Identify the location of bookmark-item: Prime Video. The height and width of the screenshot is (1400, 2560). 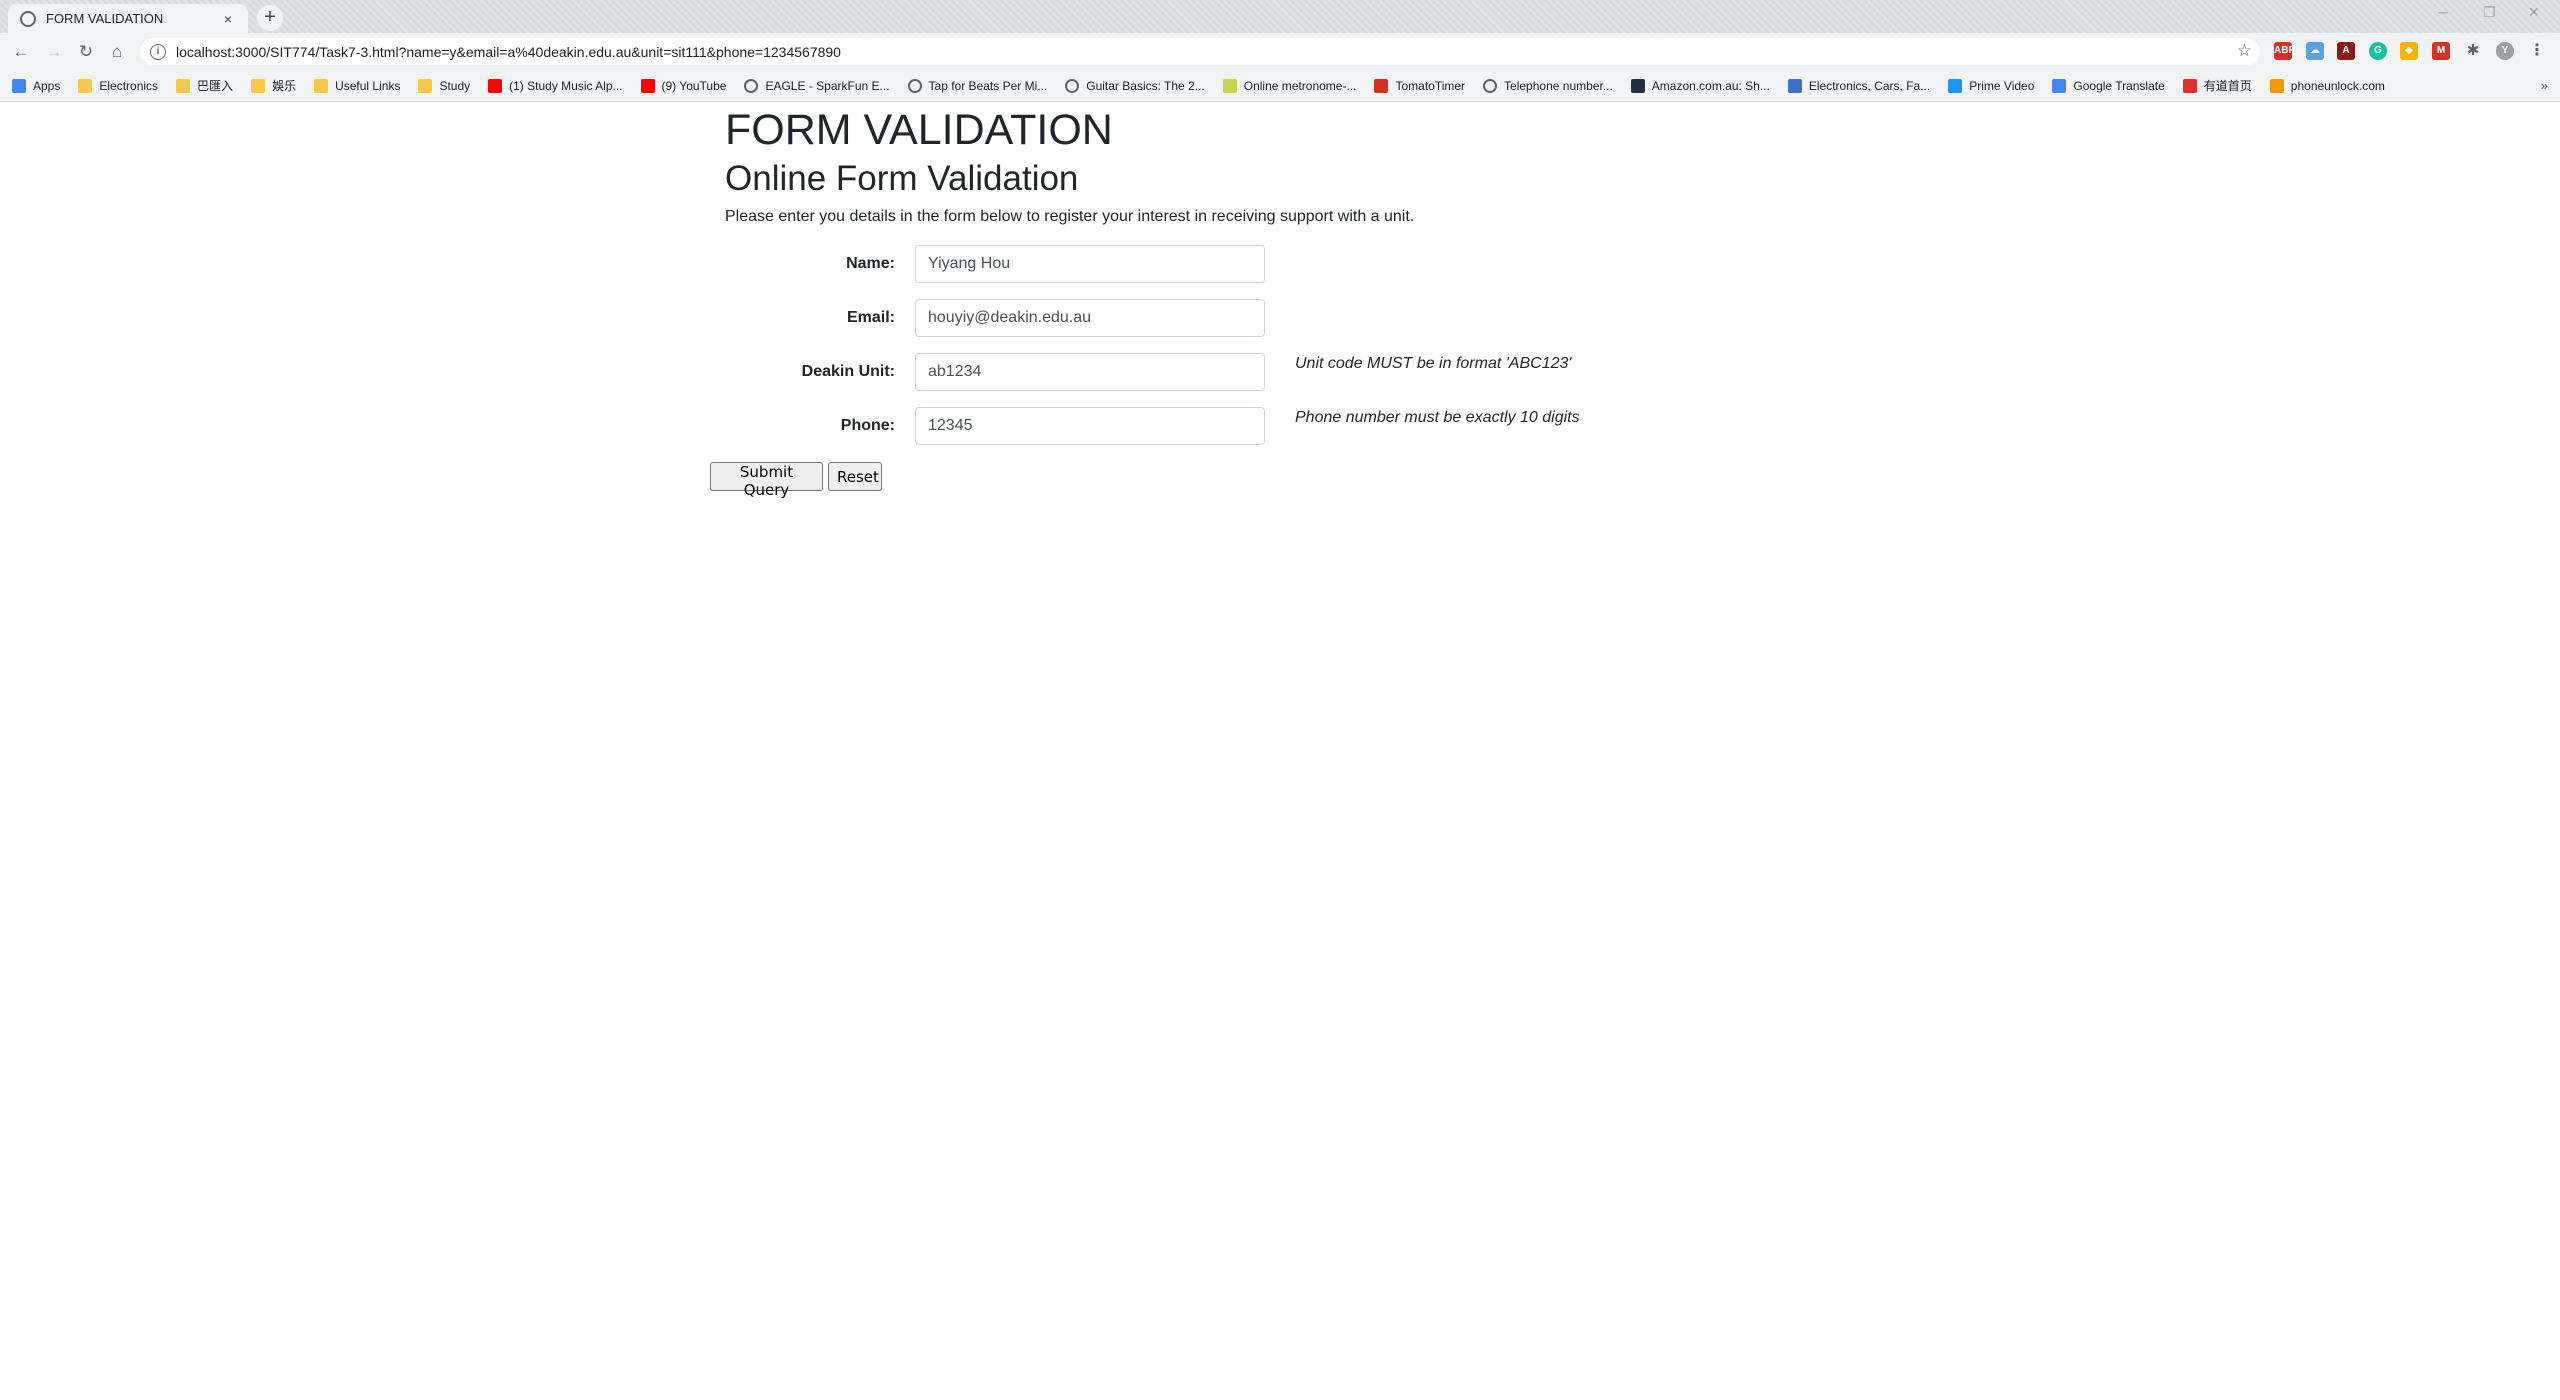
(1991, 85).